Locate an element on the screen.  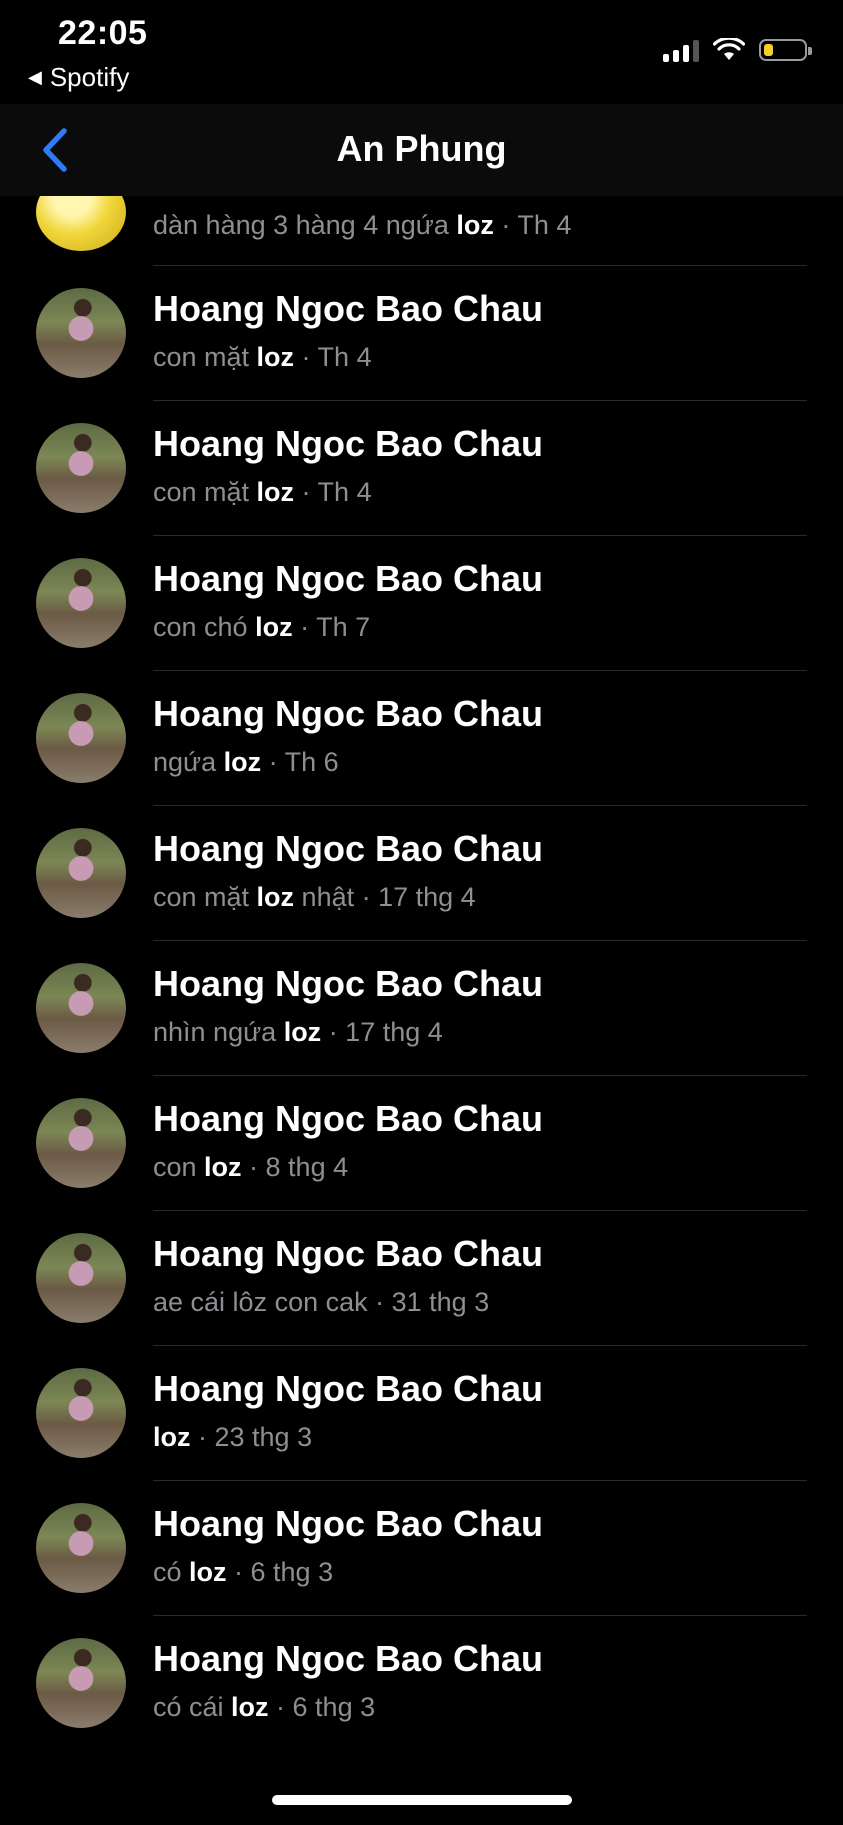
home-indicator is located at coordinates (422, 1800).